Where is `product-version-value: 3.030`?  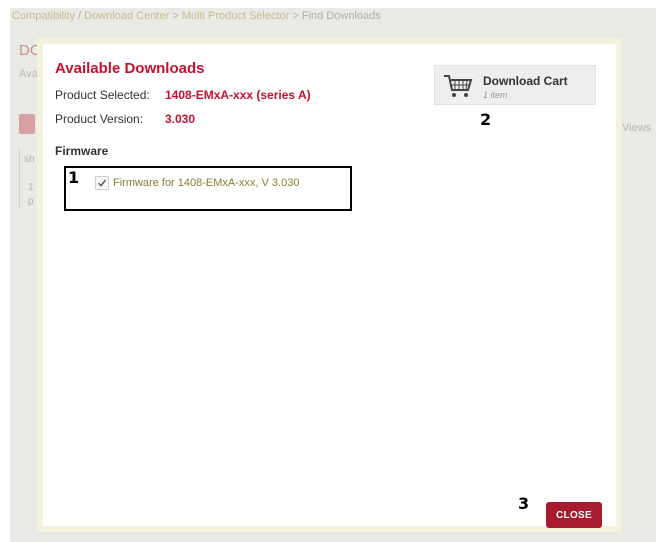
product-version-value: 3.030 is located at coordinates (180, 119).